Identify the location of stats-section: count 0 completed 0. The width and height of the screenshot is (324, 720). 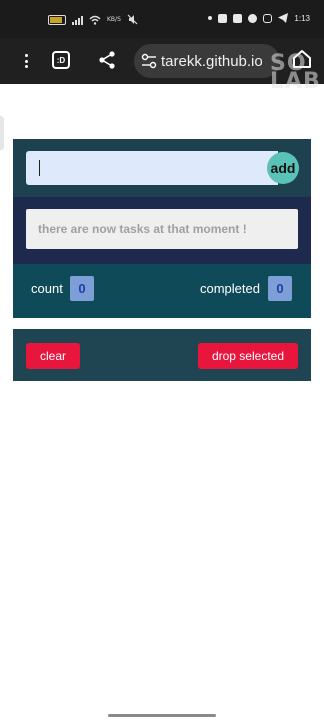
(162, 291).